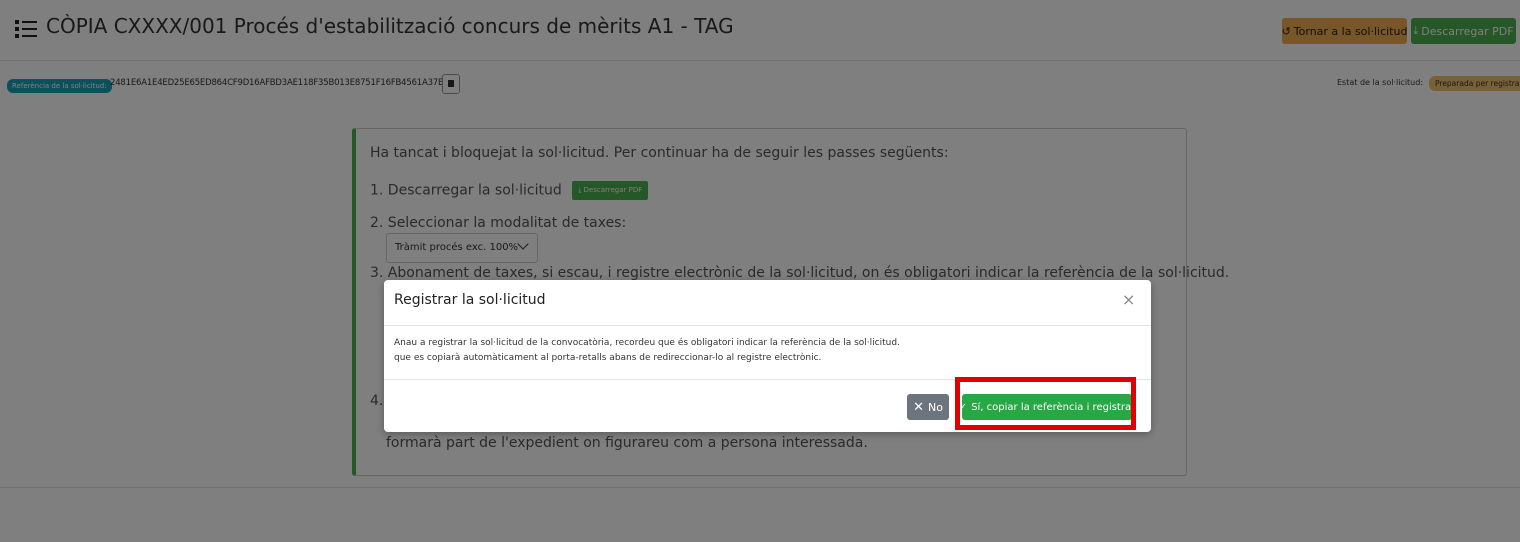  I want to click on close-icon: ×, so click(1128, 299).